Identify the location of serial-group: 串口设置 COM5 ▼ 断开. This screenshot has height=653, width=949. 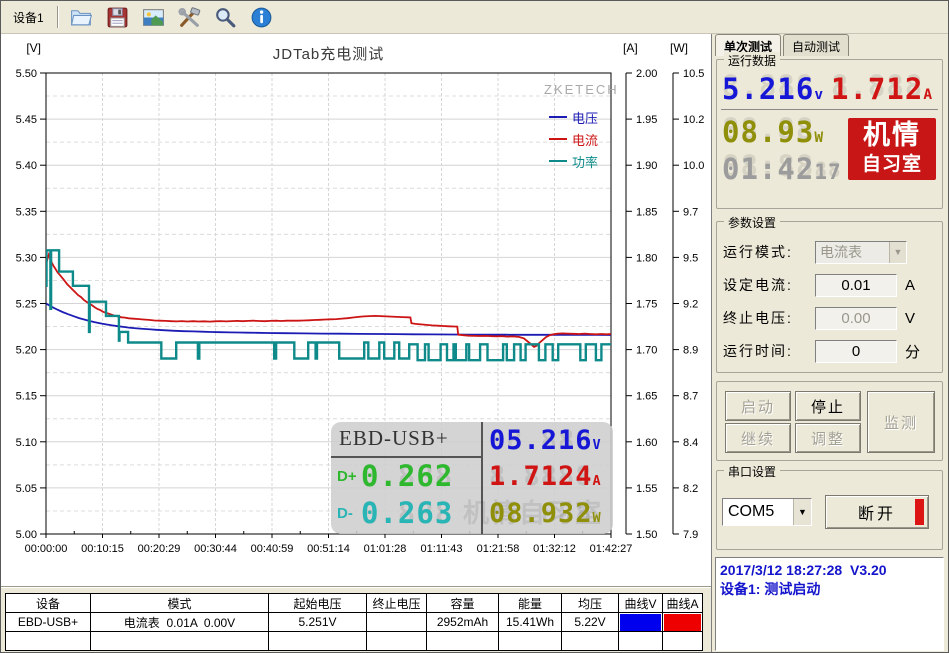
(829, 506).